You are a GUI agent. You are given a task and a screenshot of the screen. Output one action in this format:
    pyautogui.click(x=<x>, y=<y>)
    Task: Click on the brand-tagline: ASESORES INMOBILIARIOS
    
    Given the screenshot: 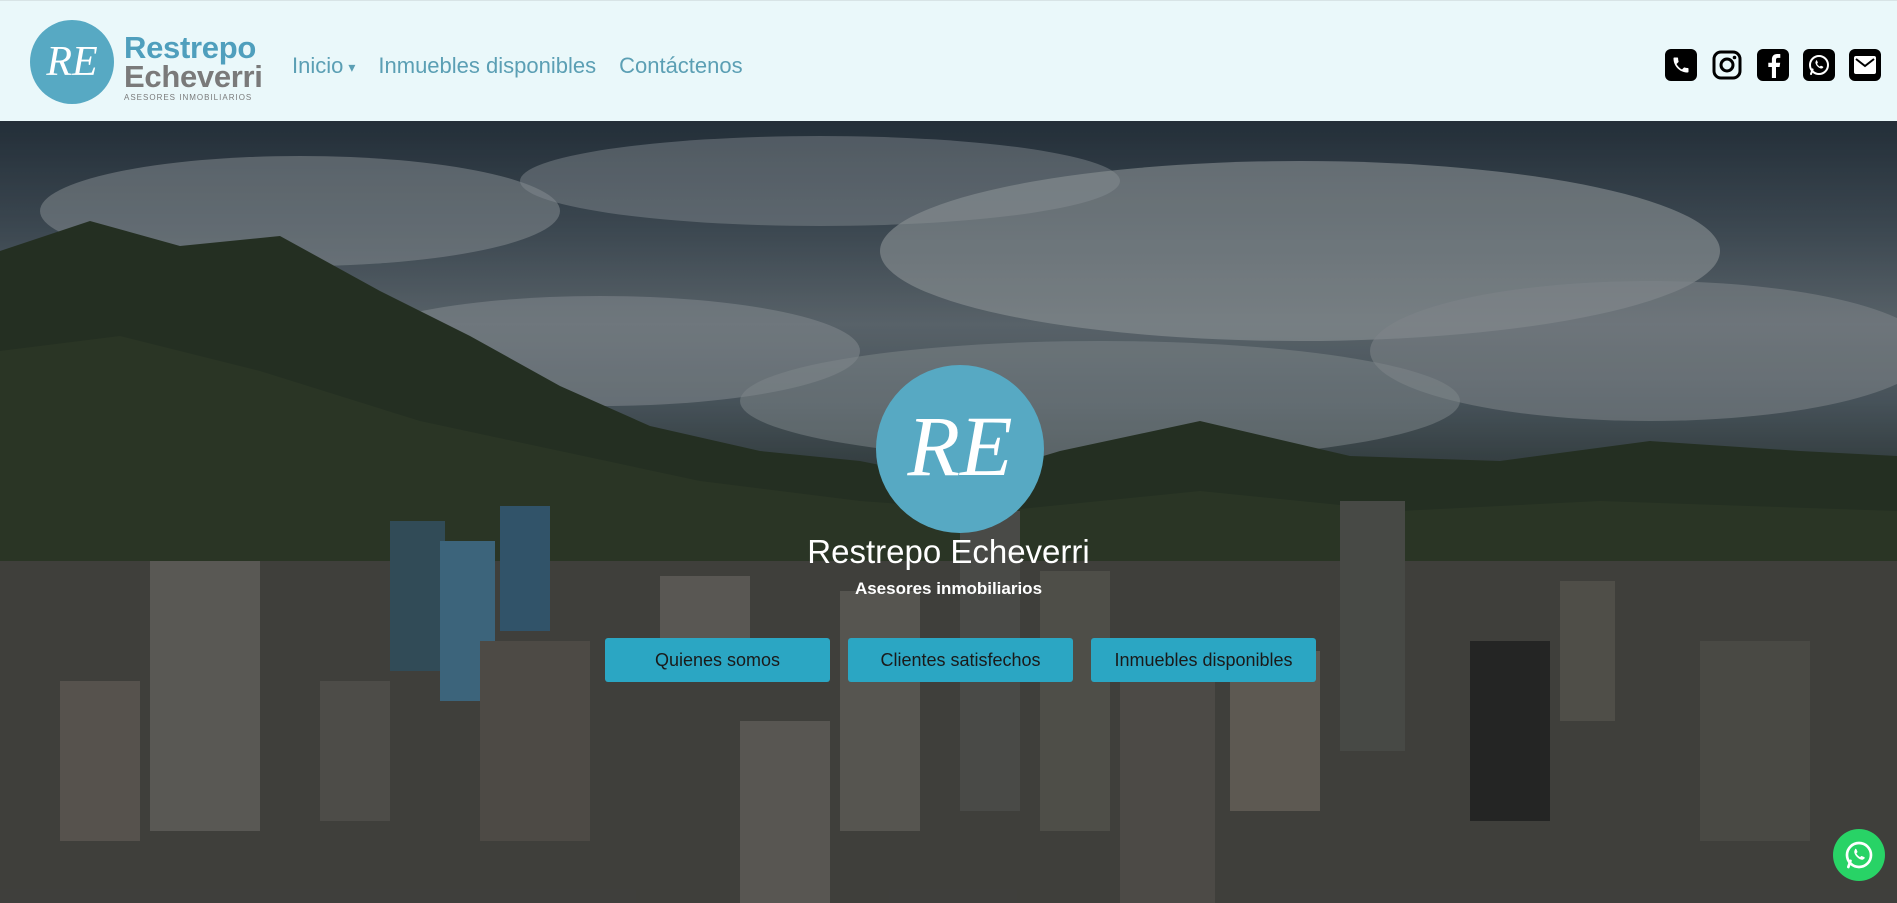 What is the action you would take?
    pyautogui.click(x=188, y=97)
    